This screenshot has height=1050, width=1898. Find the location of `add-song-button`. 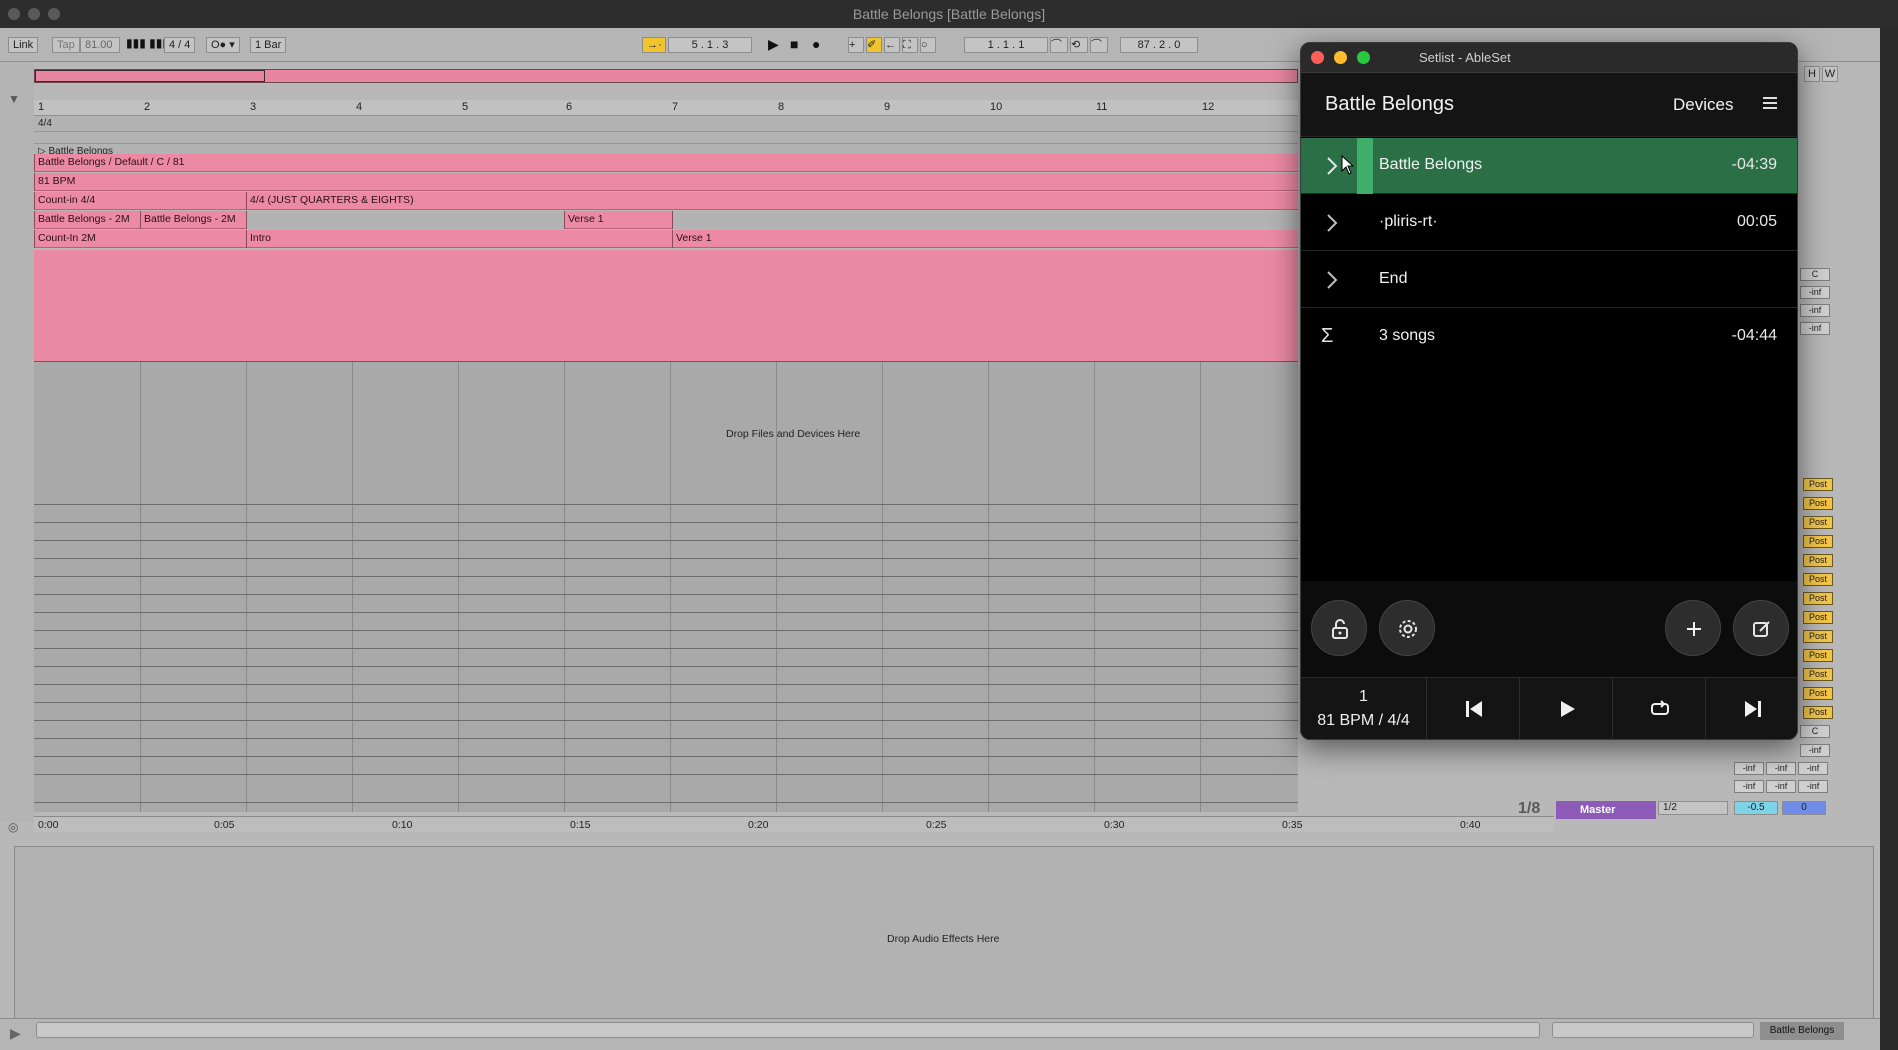

add-song-button is located at coordinates (1693, 628).